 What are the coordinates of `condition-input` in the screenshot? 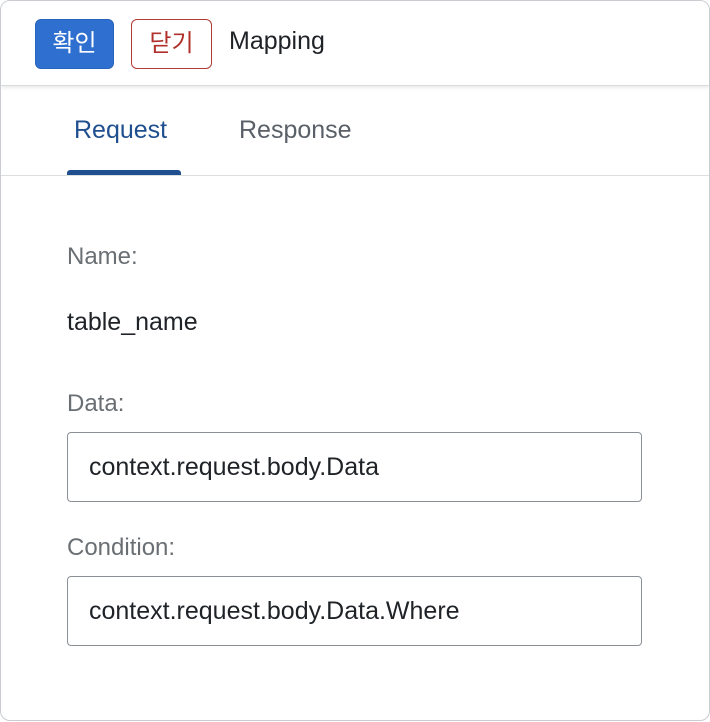 It's located at (354, 611).